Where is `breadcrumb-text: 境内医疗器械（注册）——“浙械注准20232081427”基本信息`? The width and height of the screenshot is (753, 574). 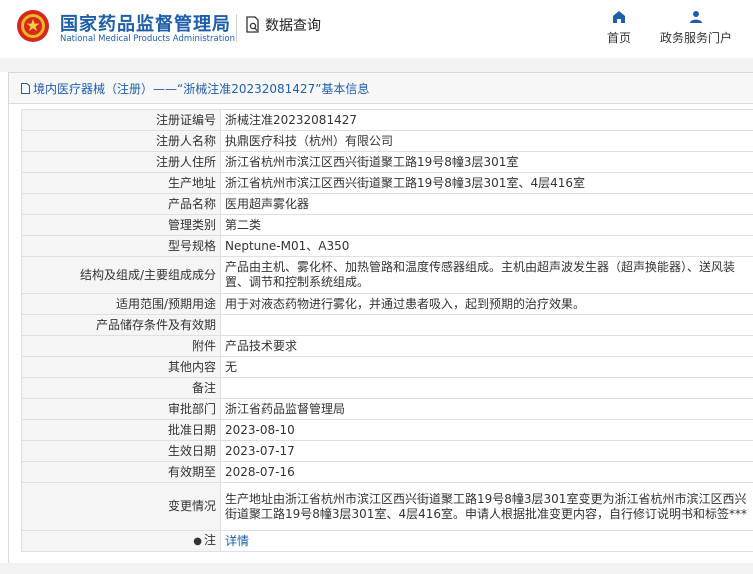
breadcrumb-text: 境内医疗器械（注册）——“浙械注准20232081427”基本信息 is located at coordinates (201, 88).